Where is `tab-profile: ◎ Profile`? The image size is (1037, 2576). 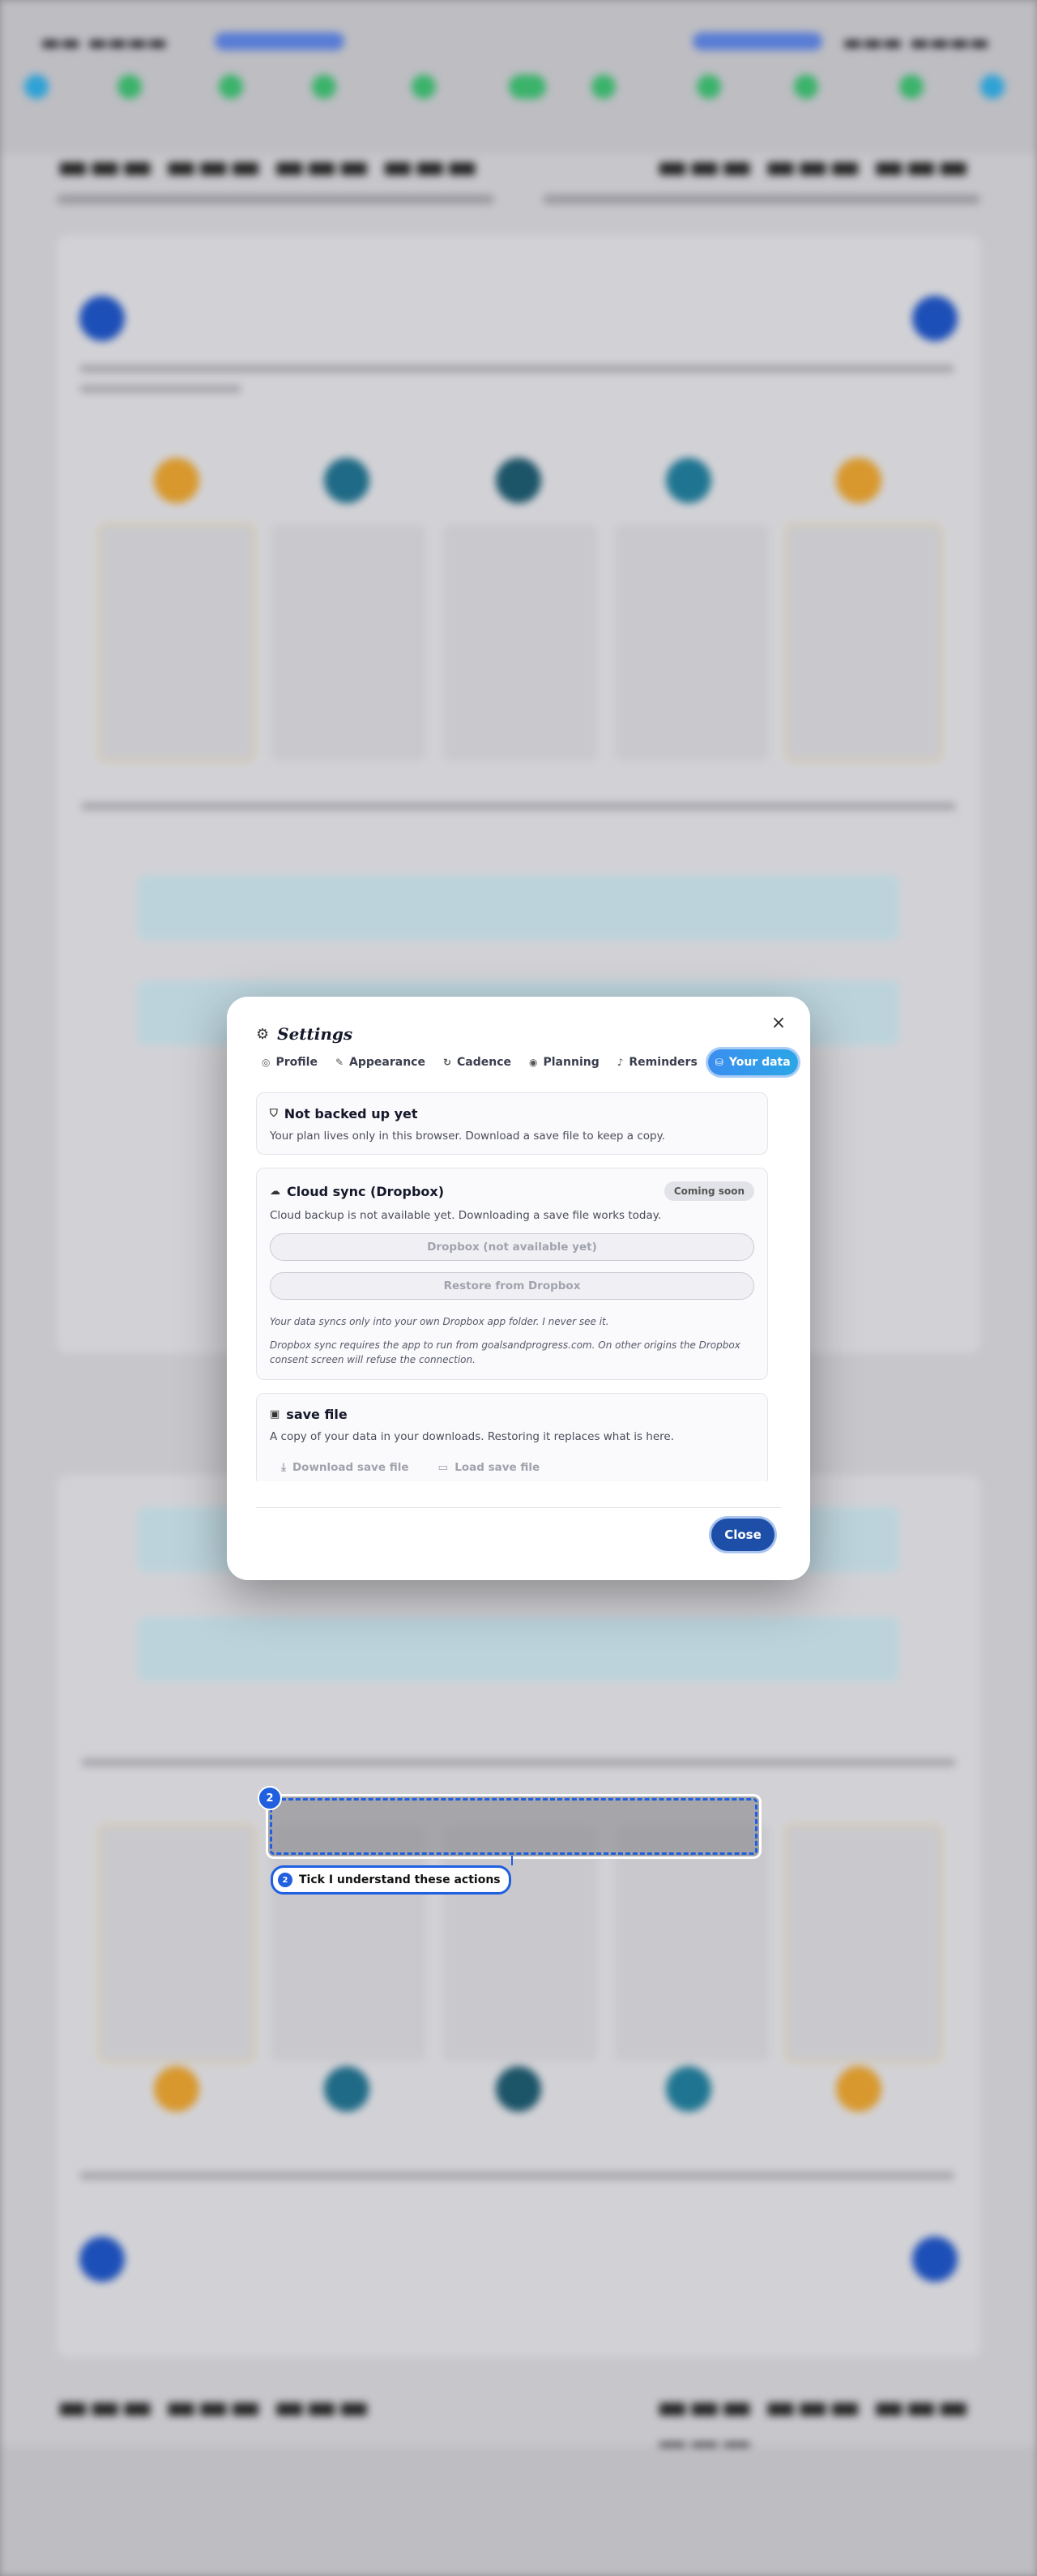
tab-profile: ◎ Profile is located at coordinates (289, 1062).